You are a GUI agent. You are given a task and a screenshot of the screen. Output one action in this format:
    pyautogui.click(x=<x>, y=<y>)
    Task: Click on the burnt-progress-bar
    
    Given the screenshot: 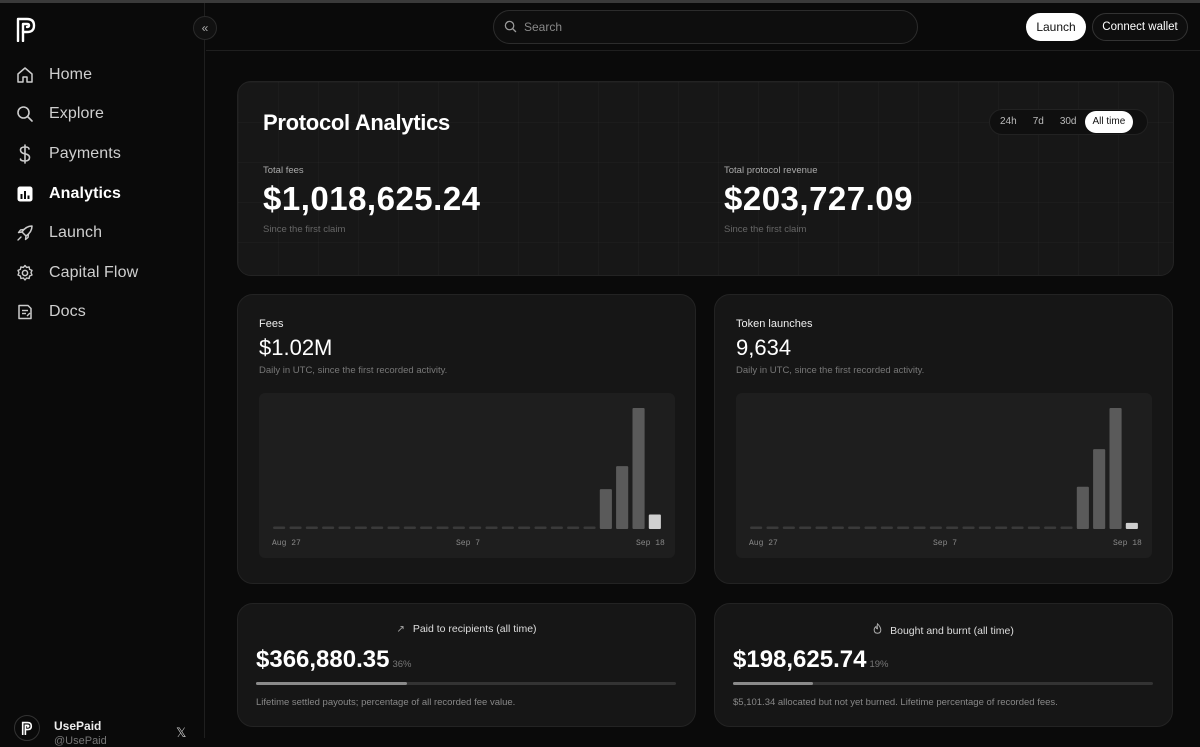 What is the action you would take?
    pyautogui.click(x=943, y=683)
    